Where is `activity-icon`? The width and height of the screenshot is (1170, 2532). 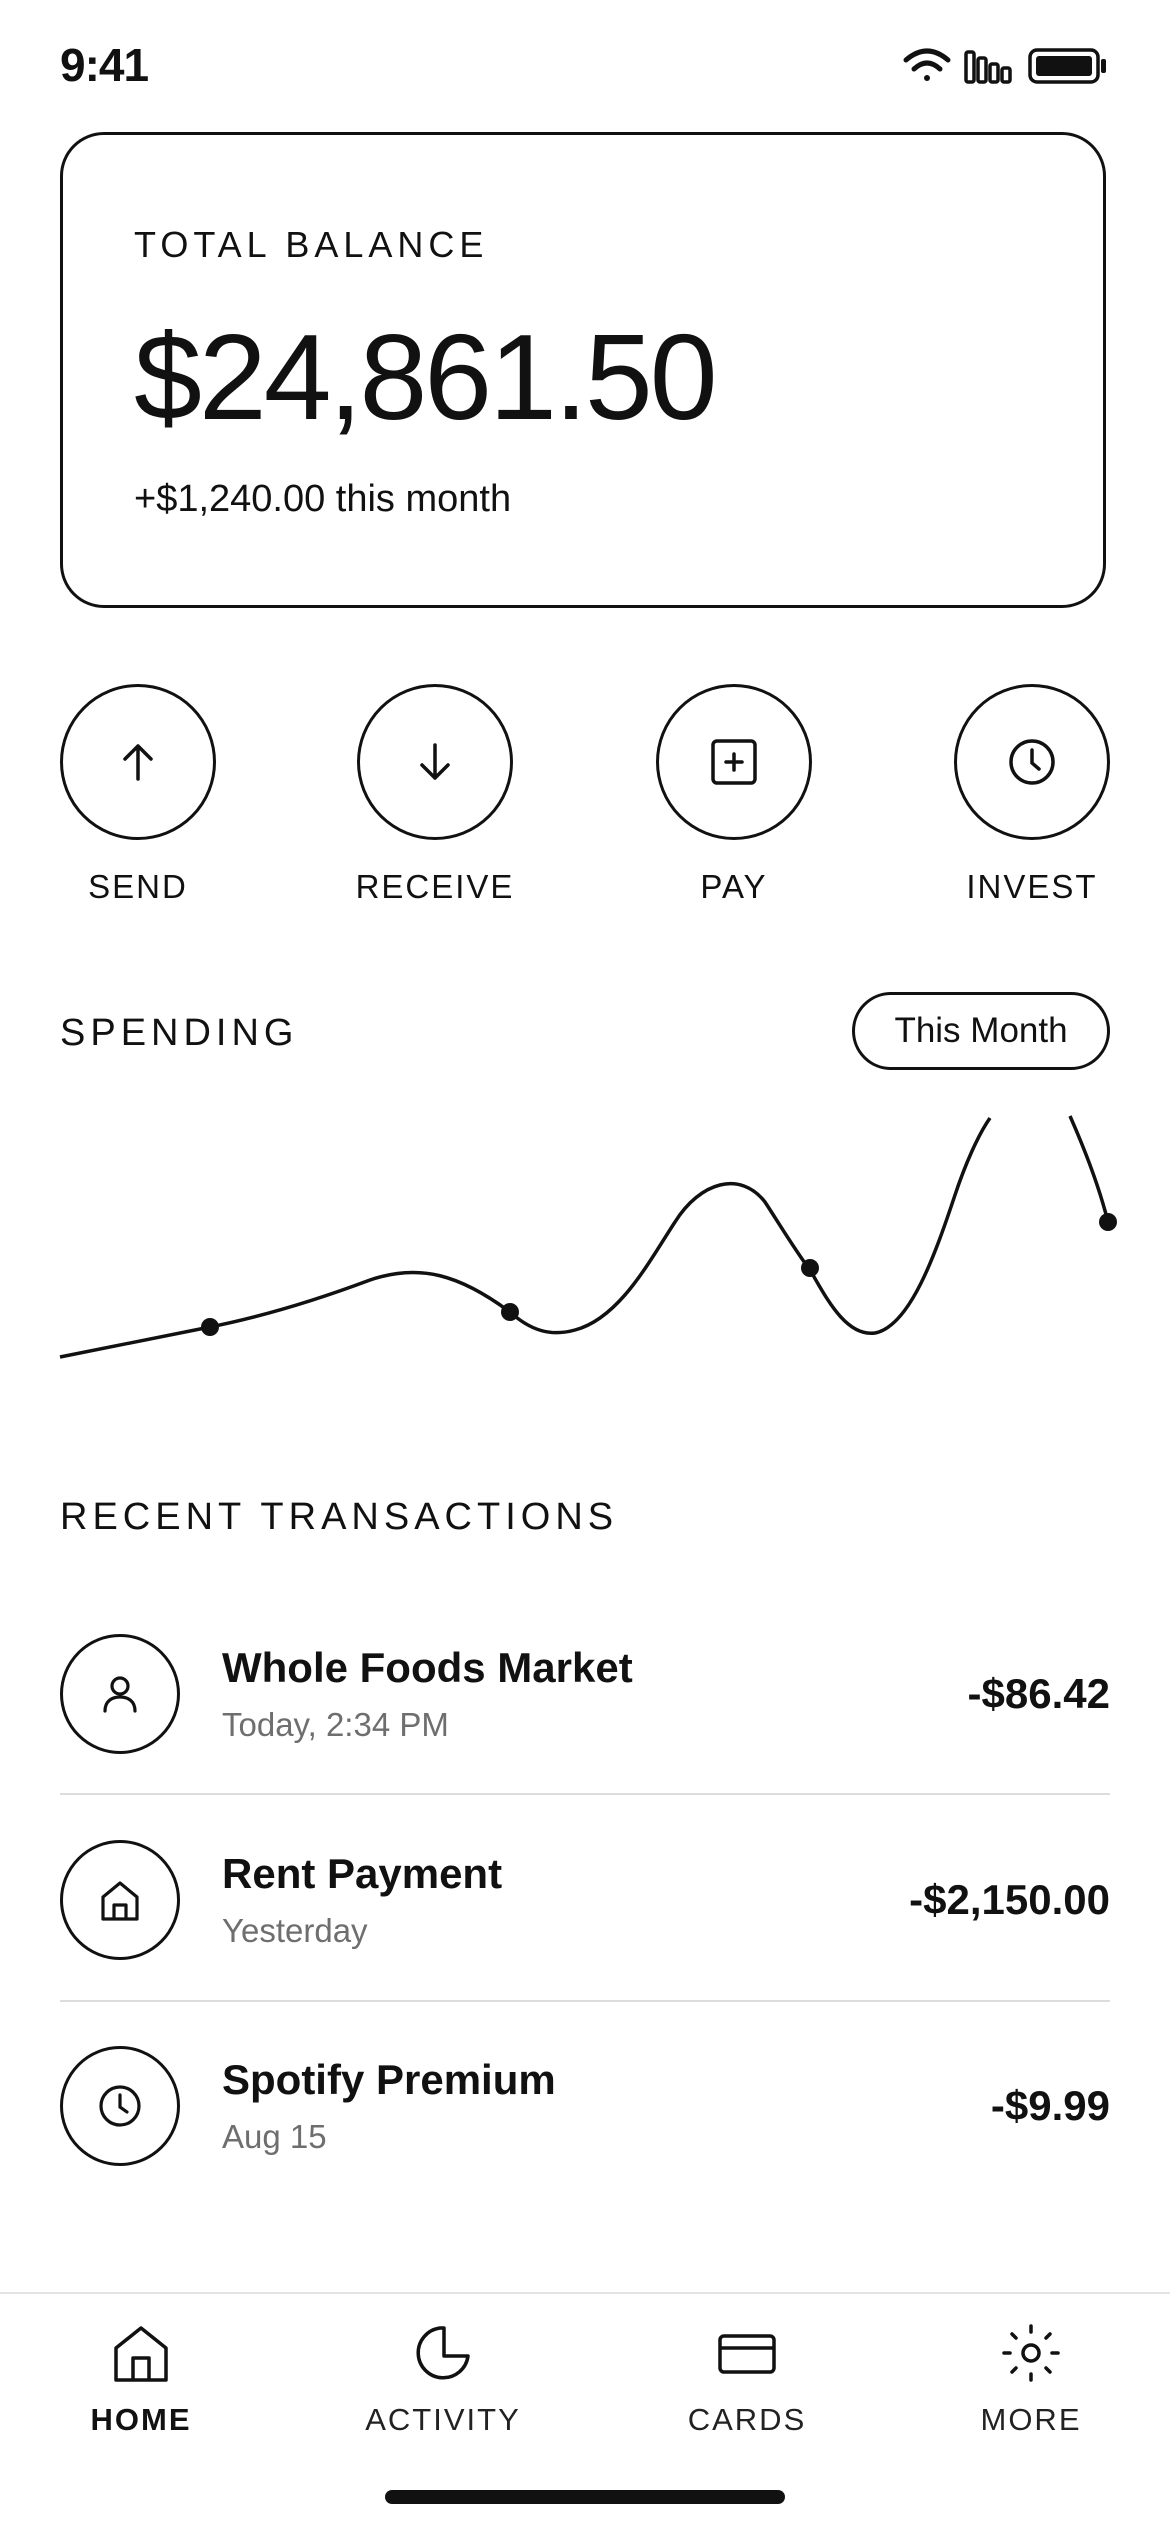 activity-icon is located at coordinates (443, 2353).